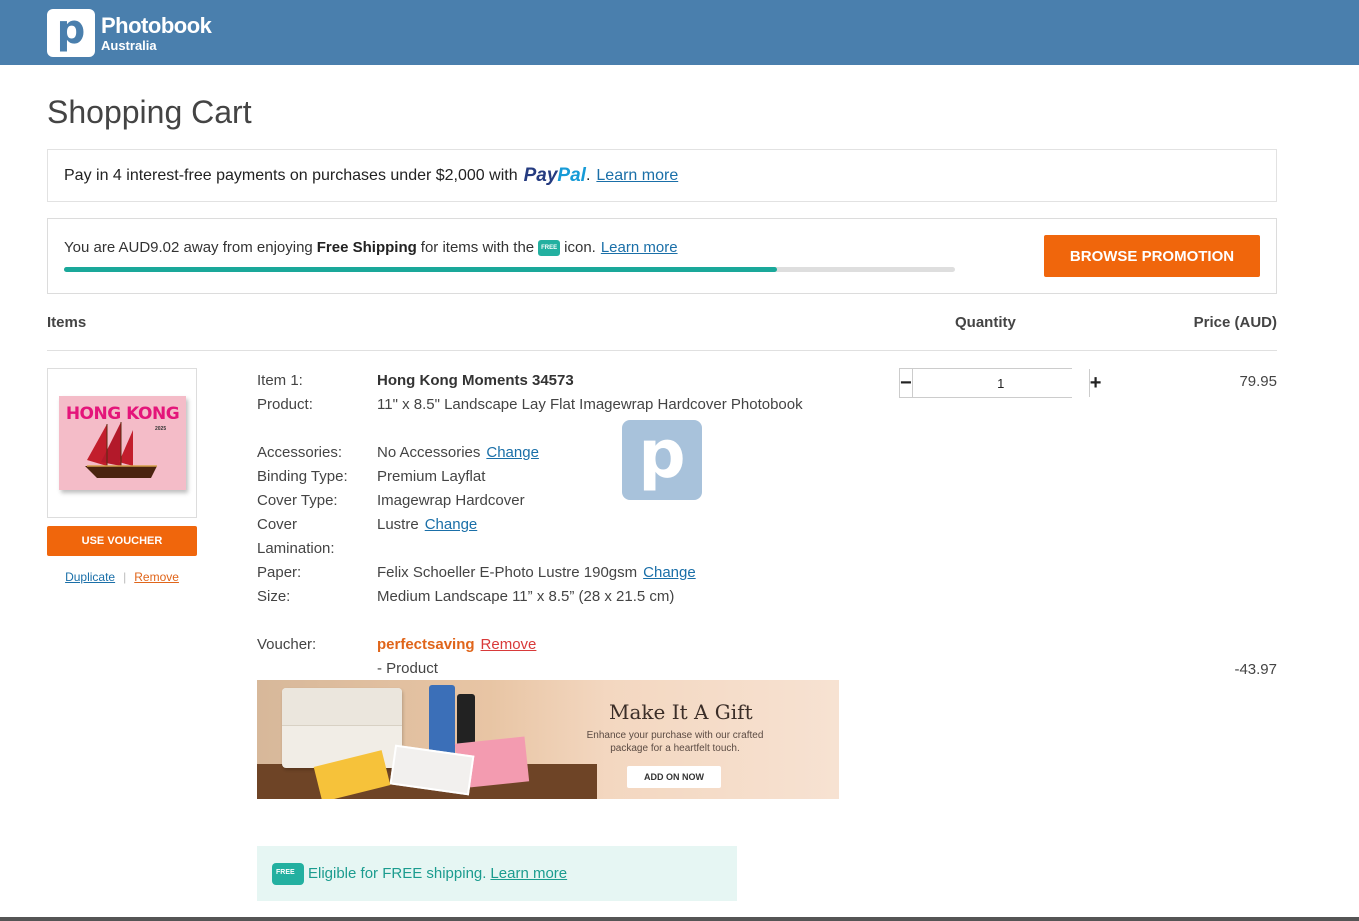 The image size is (1359, 921). I want to click on free-truck-icon: FREE, so click(549, 247).